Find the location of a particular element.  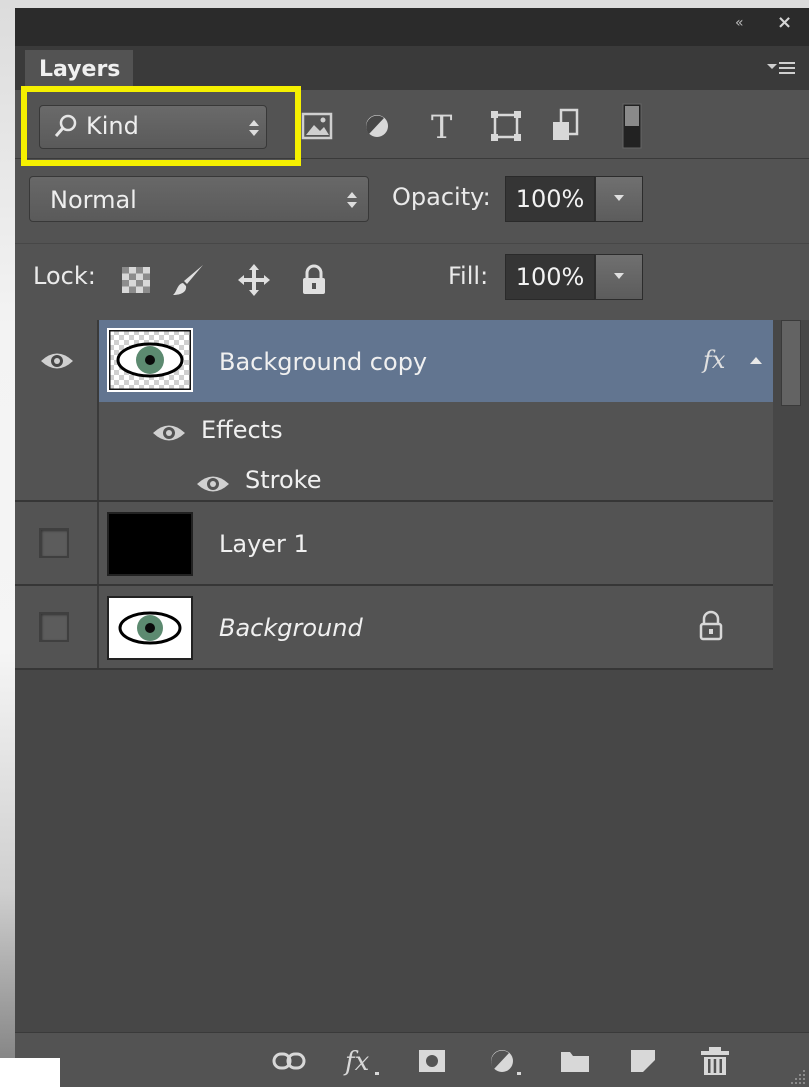

lock-image-pixels-icon is located at coordinates (188, 280).